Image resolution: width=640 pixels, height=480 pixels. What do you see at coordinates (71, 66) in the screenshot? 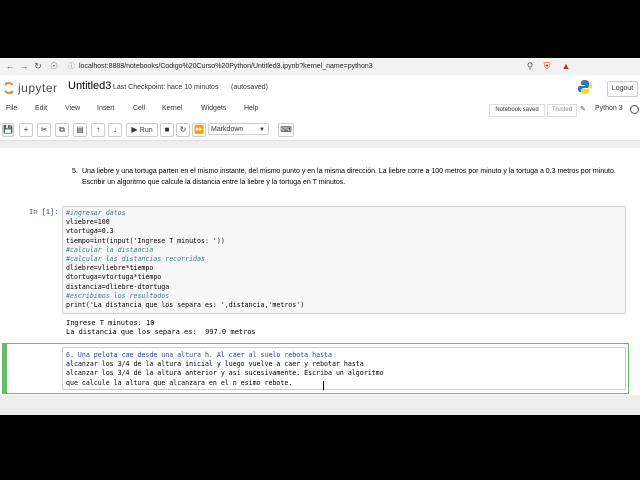
I see `info-icon: ⓘ` at bounding box center [71, 66].